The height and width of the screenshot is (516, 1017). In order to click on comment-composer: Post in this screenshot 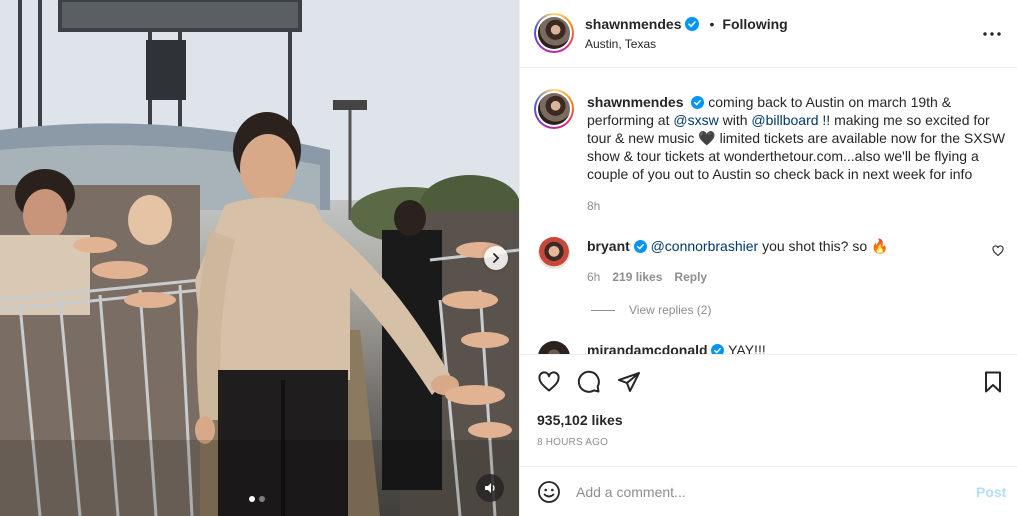, I will do `click(768, 491)`.